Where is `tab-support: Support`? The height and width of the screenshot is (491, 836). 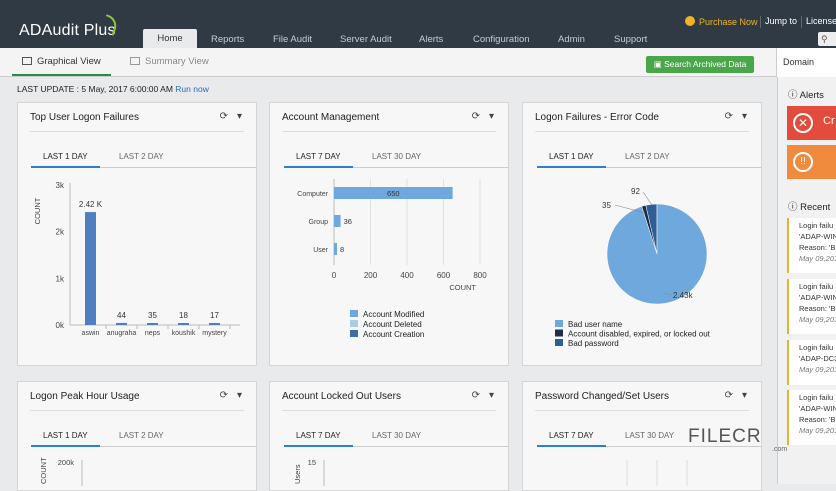 tab-support: Support is located at coordinates (630, 39).